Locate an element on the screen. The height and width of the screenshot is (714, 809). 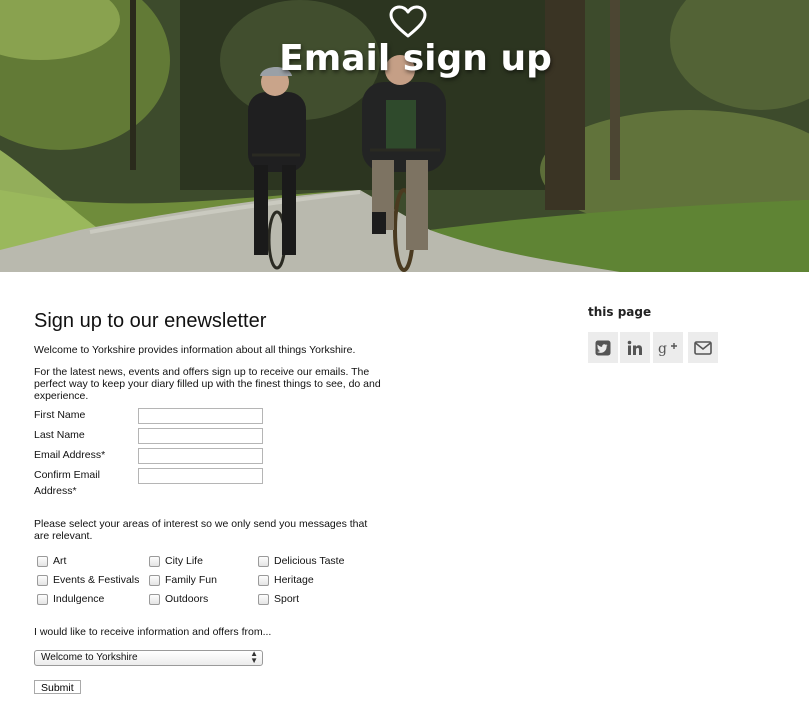
interest-art-checkbox: Art is located at coordinates (51, 561).